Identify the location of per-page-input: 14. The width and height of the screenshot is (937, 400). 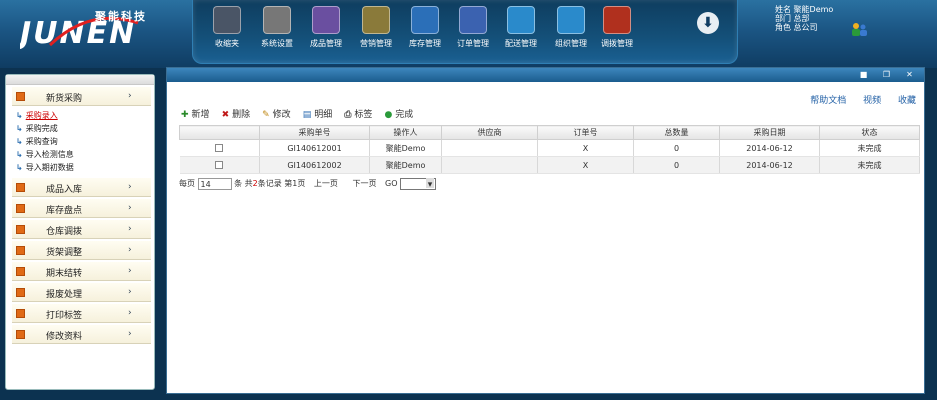
(214, 183).